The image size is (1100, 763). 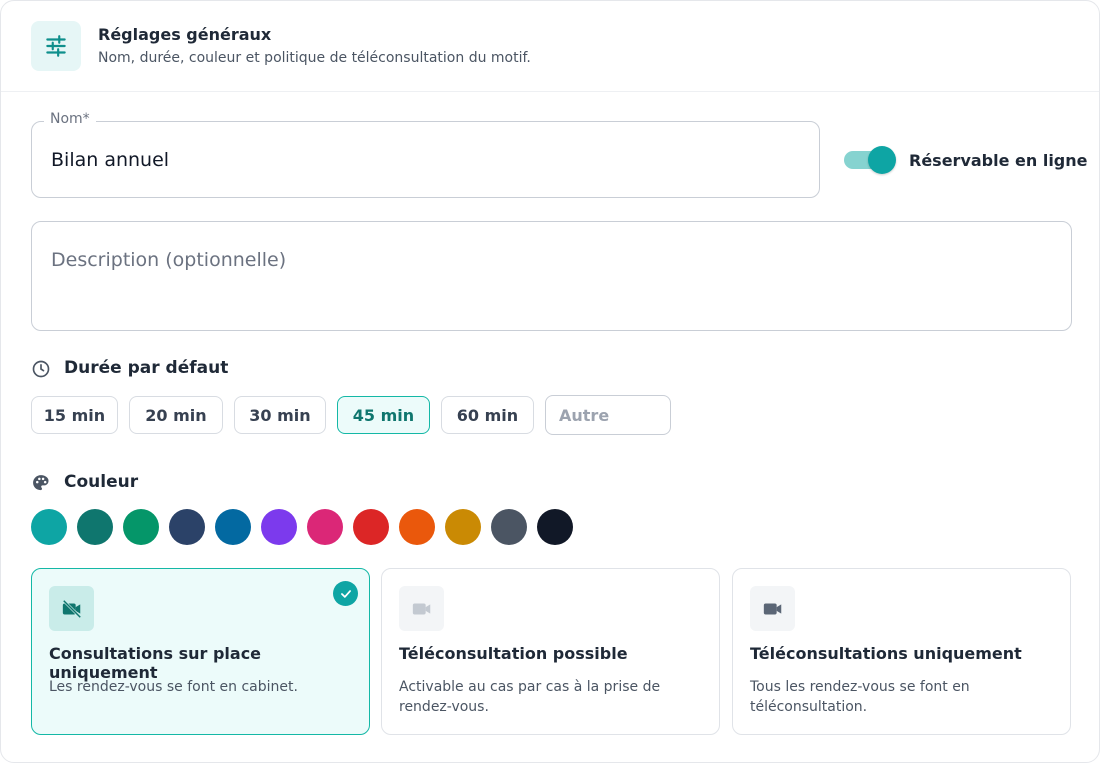 I want to click on name-input-value: Bilan annuel, so click(x=110, y=160).